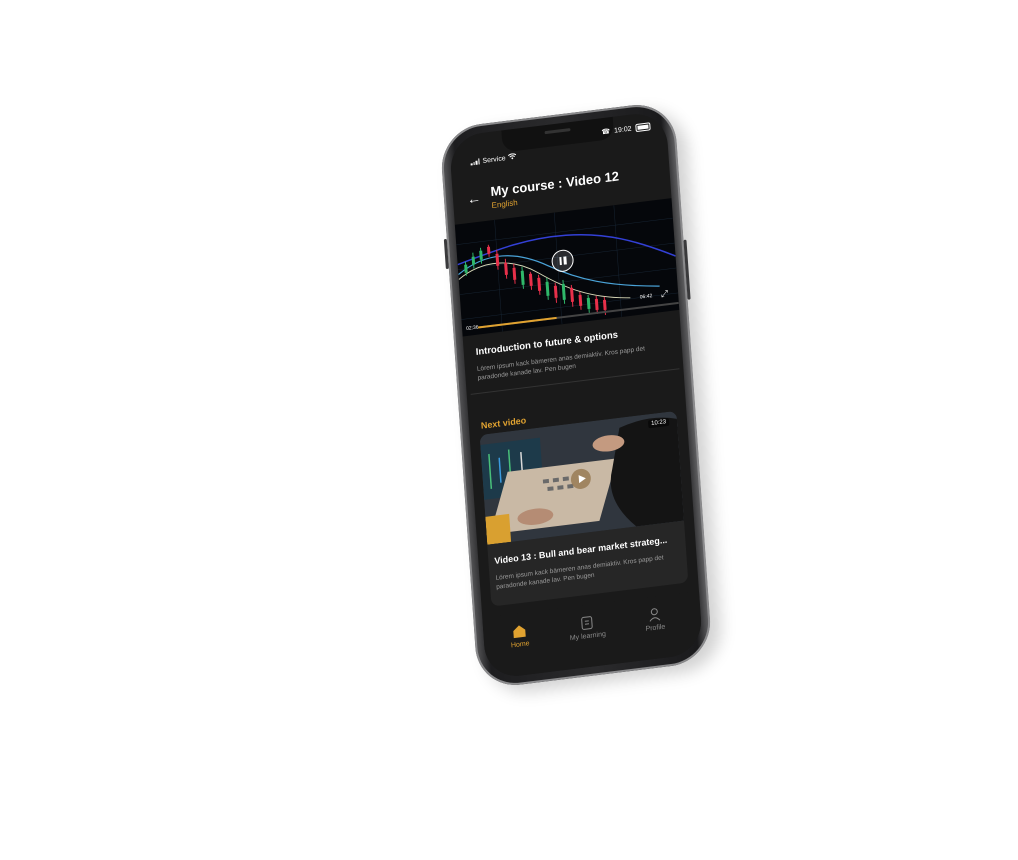 The width and height of the screenshot is (1018, 860). I want to click on wifi-icon, so click(512, 157).